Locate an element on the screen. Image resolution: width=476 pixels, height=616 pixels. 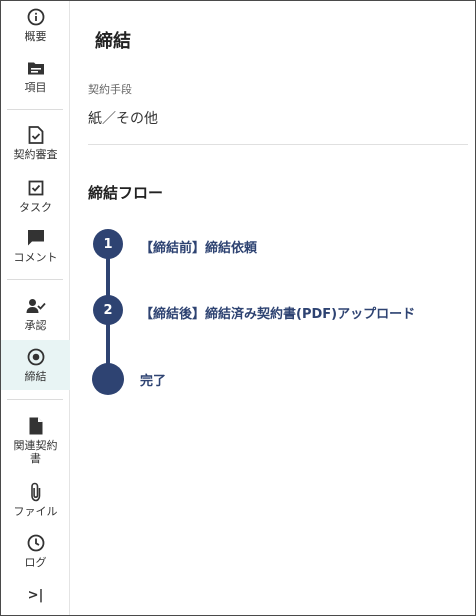
checkbox-icon is located at coordinates (36, 188).